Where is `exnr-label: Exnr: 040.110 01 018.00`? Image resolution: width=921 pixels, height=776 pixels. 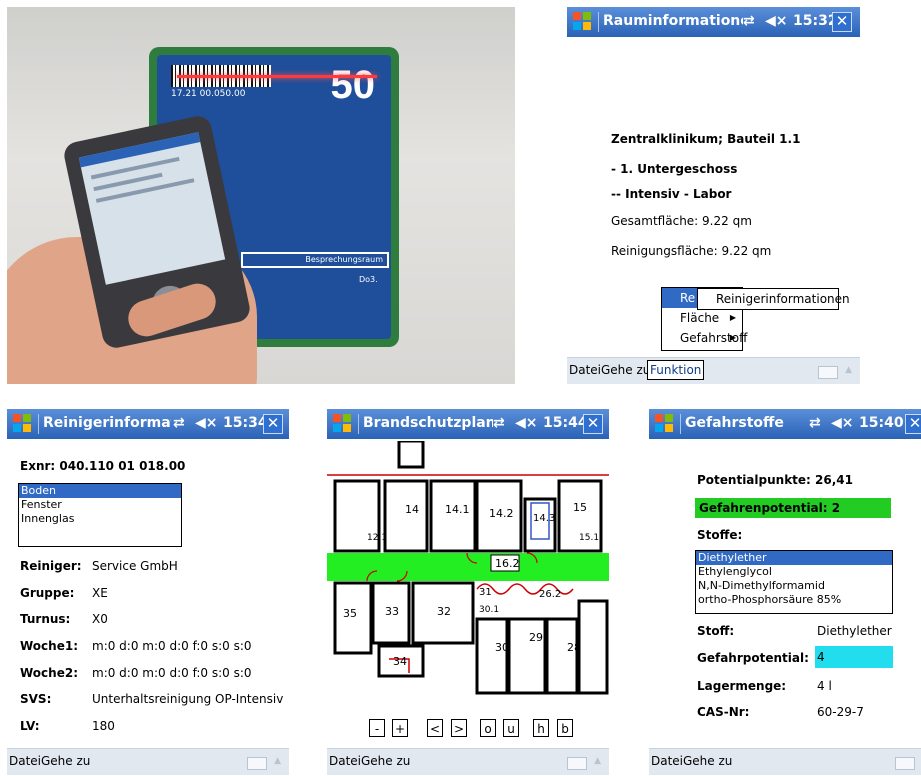 exnr-label: Exnr: 040.110 01 018.00 is located at coordinates (103, 466).